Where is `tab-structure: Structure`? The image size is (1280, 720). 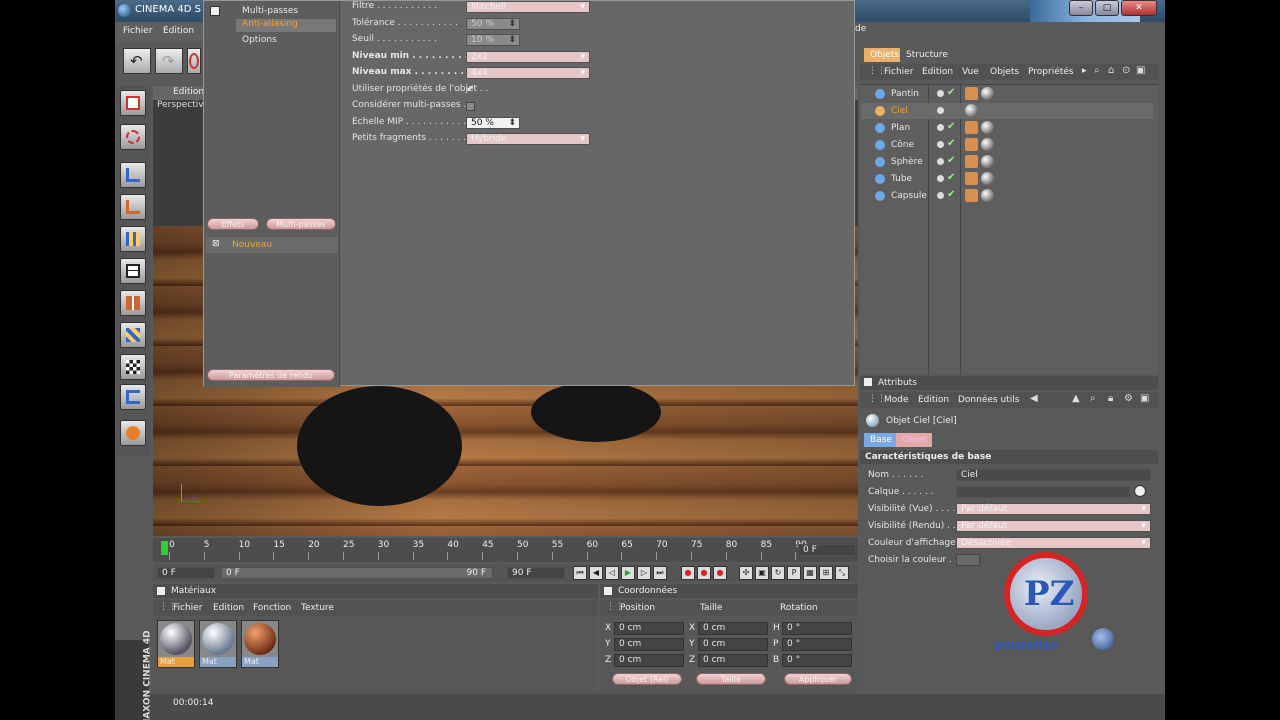
tab-structure: Structure is located at coordinates (927, 55).